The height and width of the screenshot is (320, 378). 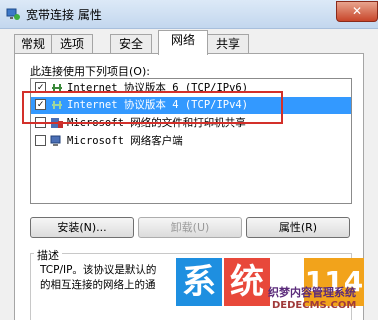 What do you see at coordinates (131, 44) in the screenshot?
I see `tab-security: 安全` at bounding box center [131, 44].